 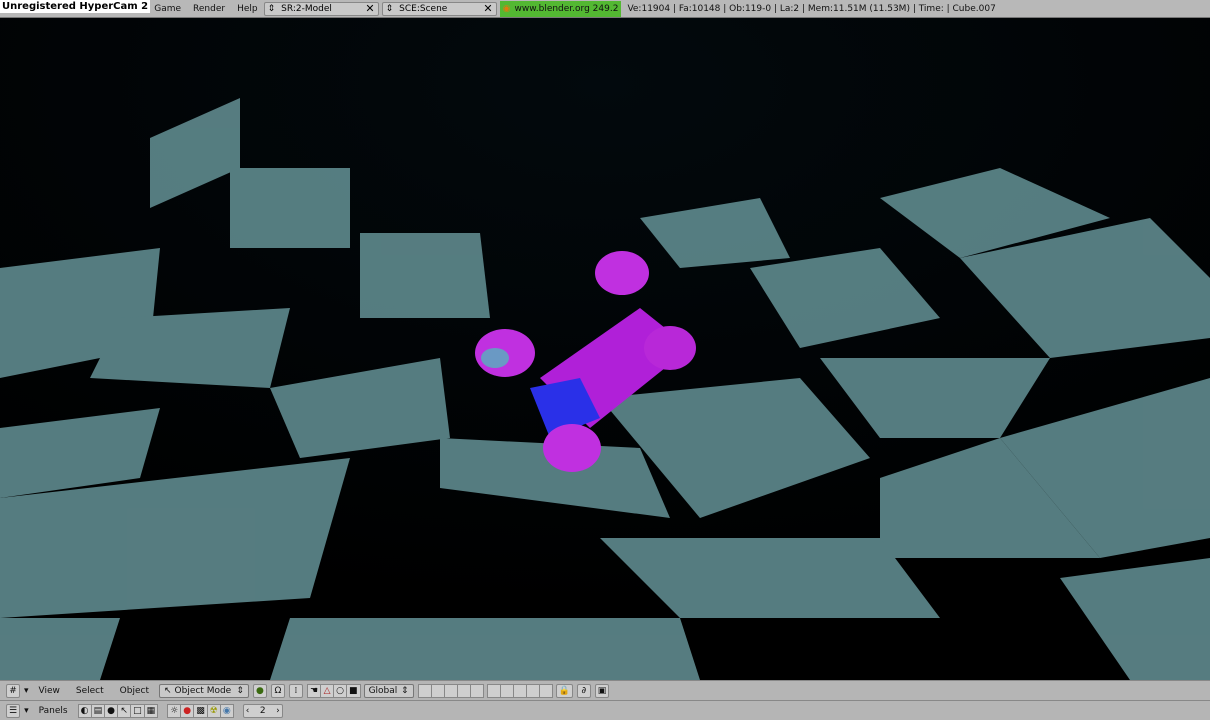 What do you see at coordinates (605, 710) in the screenshot?
I see `buttons-header: ☰ ▾ Panels ◐ ▤ ● ↖ □ ▦ ☼ ● ▩ ☢ ◉ ‹ 2 ›` at bounding box center [605, 710].